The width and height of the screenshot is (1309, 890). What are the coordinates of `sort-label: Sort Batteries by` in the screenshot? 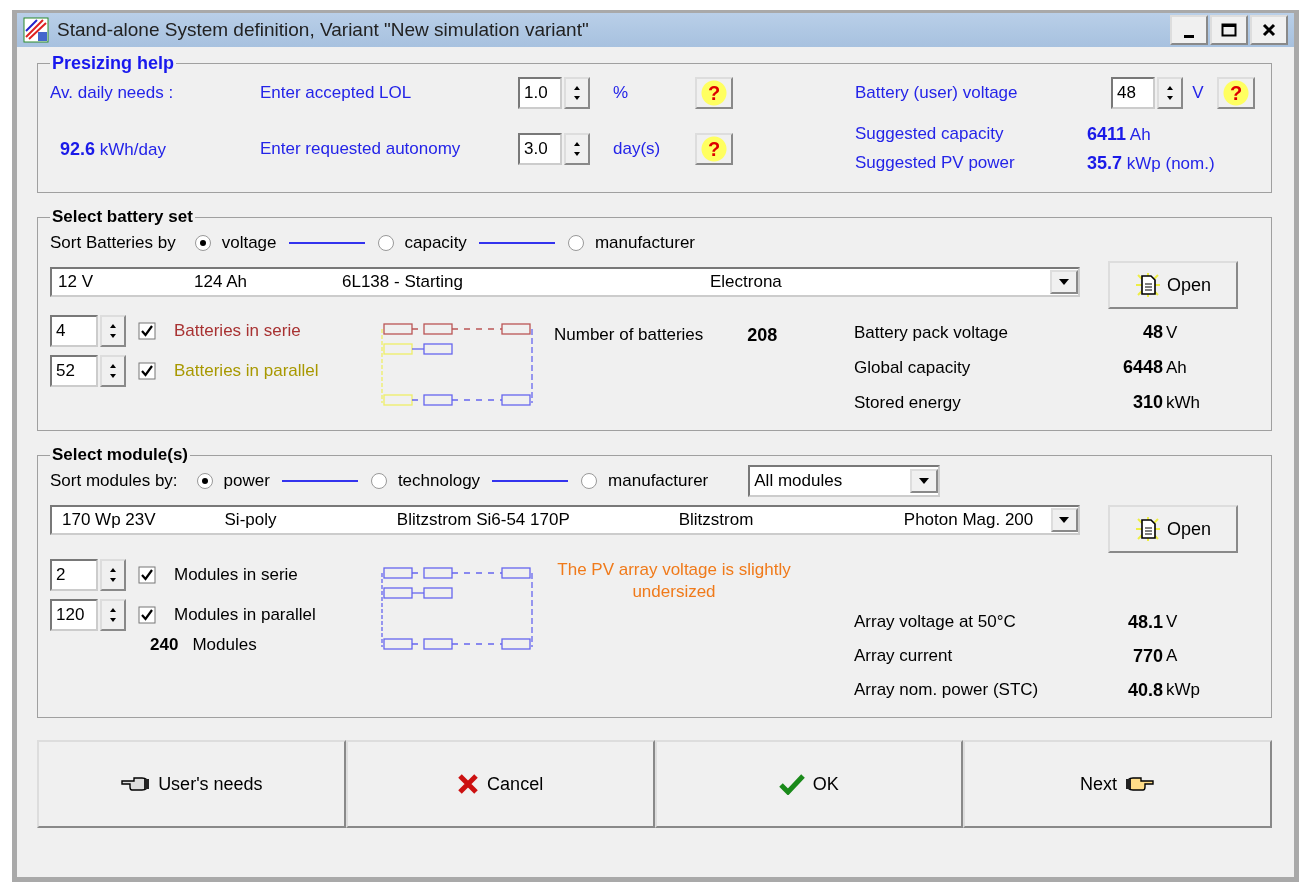 It's located at (113, 243).